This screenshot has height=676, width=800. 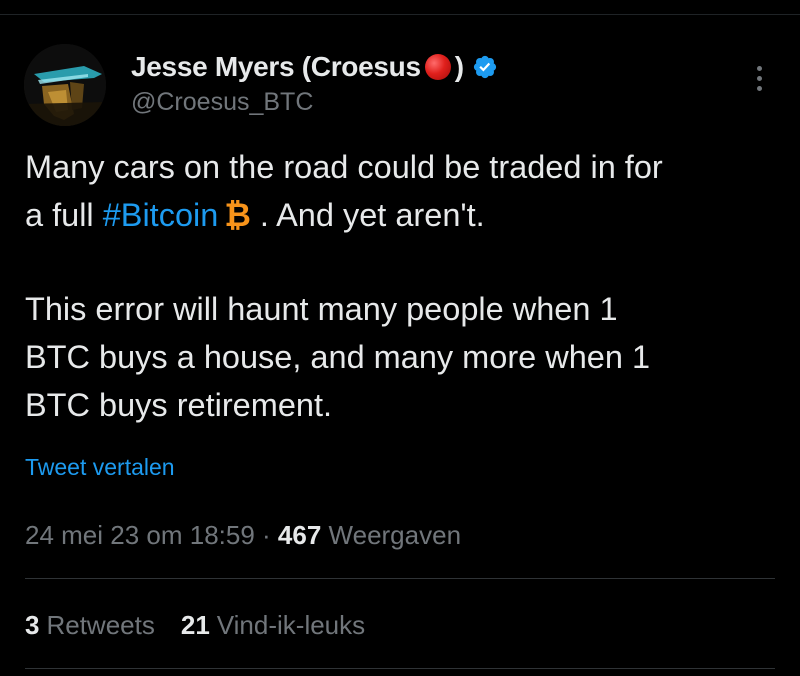 I want to click on author-handle: @Croesus_BTC, so click(x=314, y=102).